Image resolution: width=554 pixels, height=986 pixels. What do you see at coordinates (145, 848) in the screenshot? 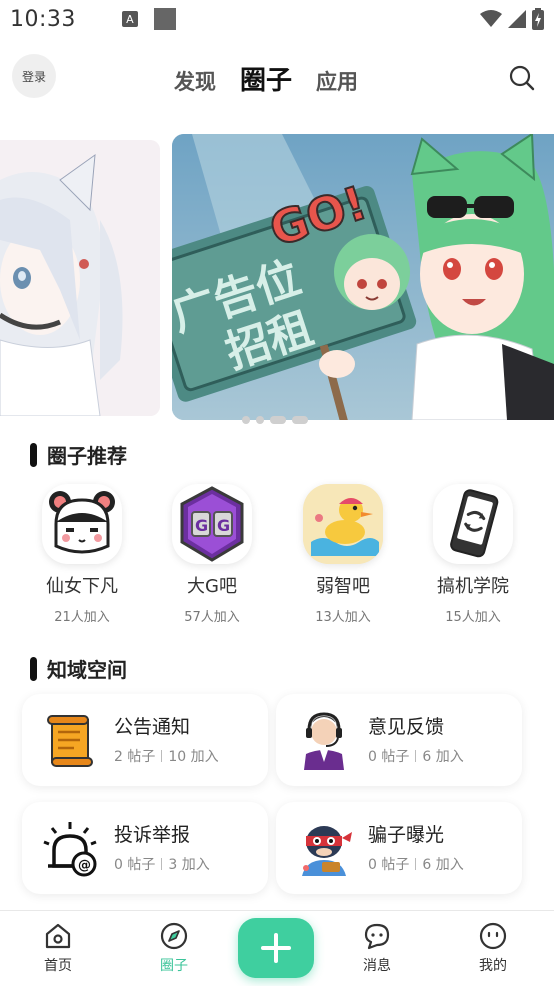
I see `space-card-complaint: @ 投诉举报 0 帖子 3 加入` at bounding box center [145, 848].